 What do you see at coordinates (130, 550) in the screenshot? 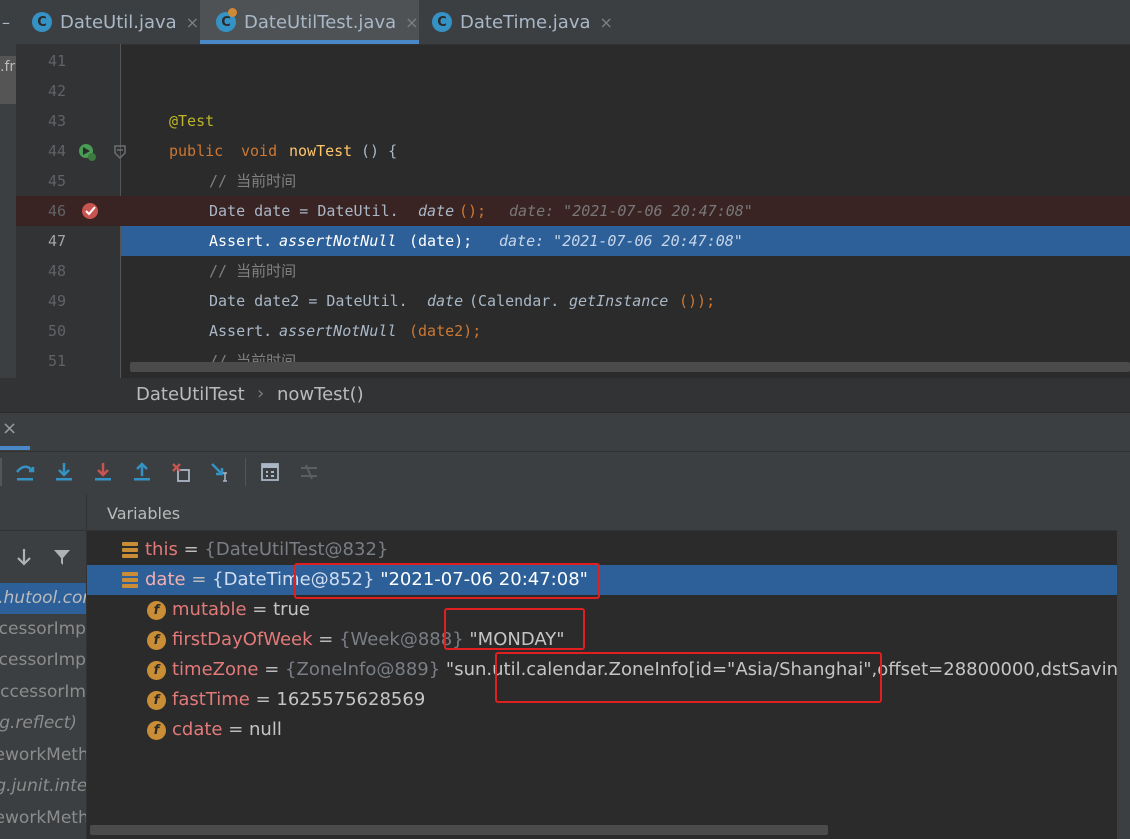
I see `object-icon` at bounding box center [130, 550].